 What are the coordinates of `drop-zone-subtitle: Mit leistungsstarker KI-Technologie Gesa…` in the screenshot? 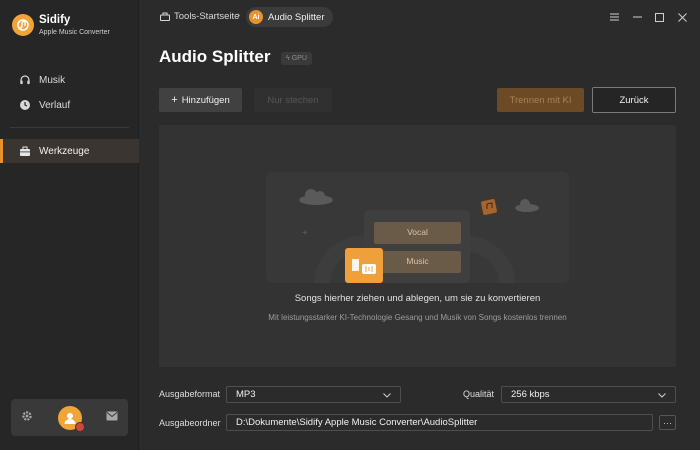 It's located at (417, 317).